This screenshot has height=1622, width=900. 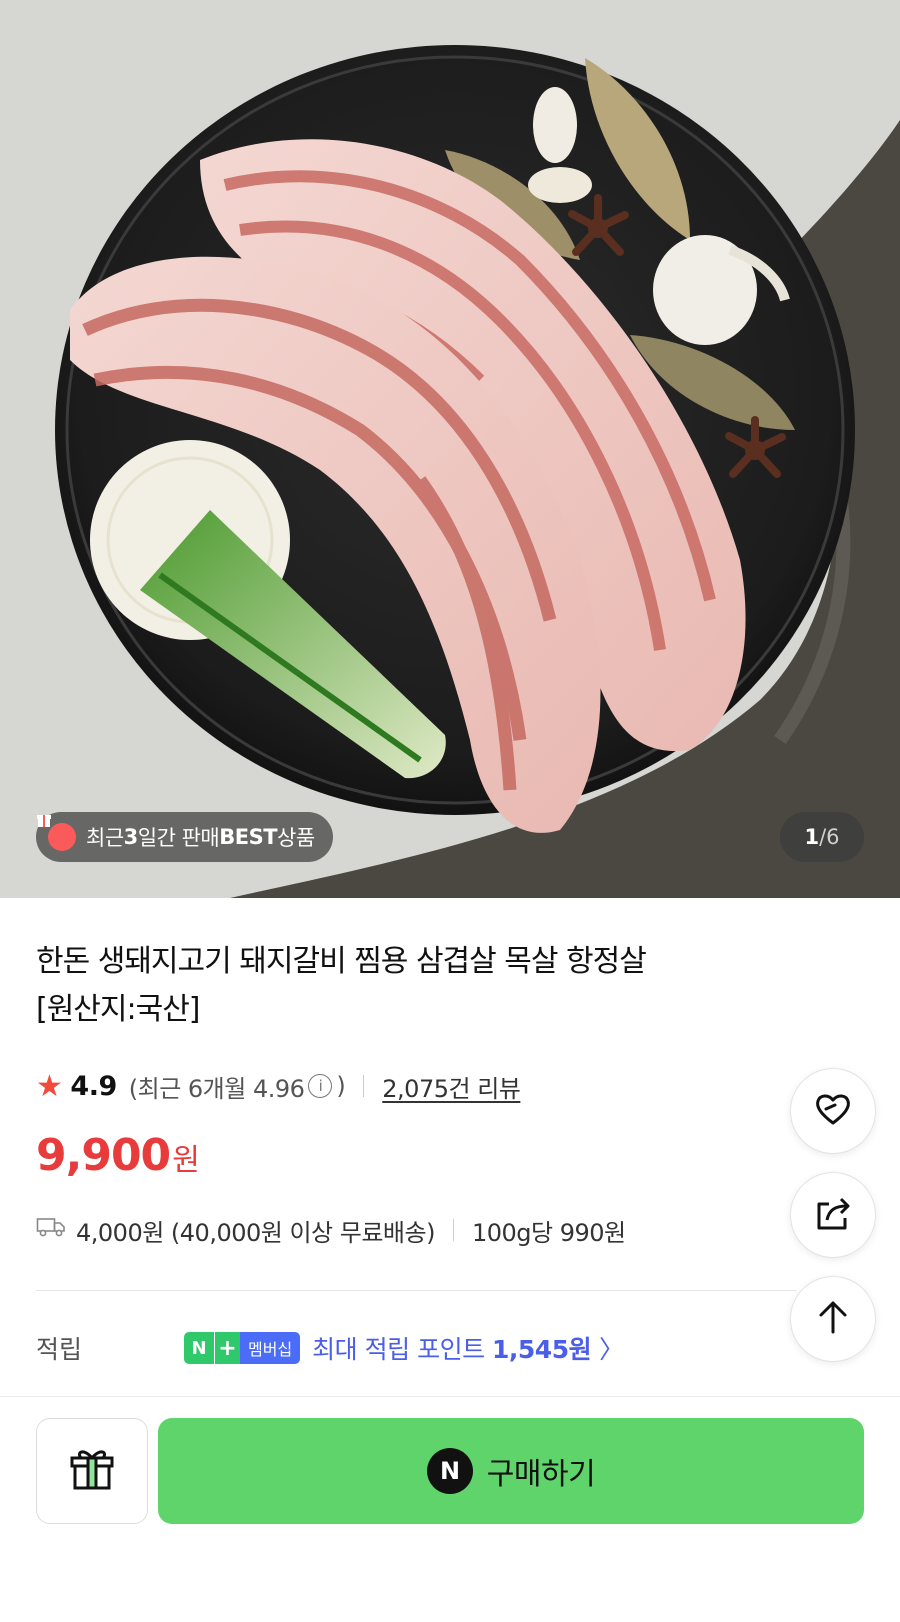 I want to click on product-title-line2: [원산지:국산], so click(x=118, y=1009).